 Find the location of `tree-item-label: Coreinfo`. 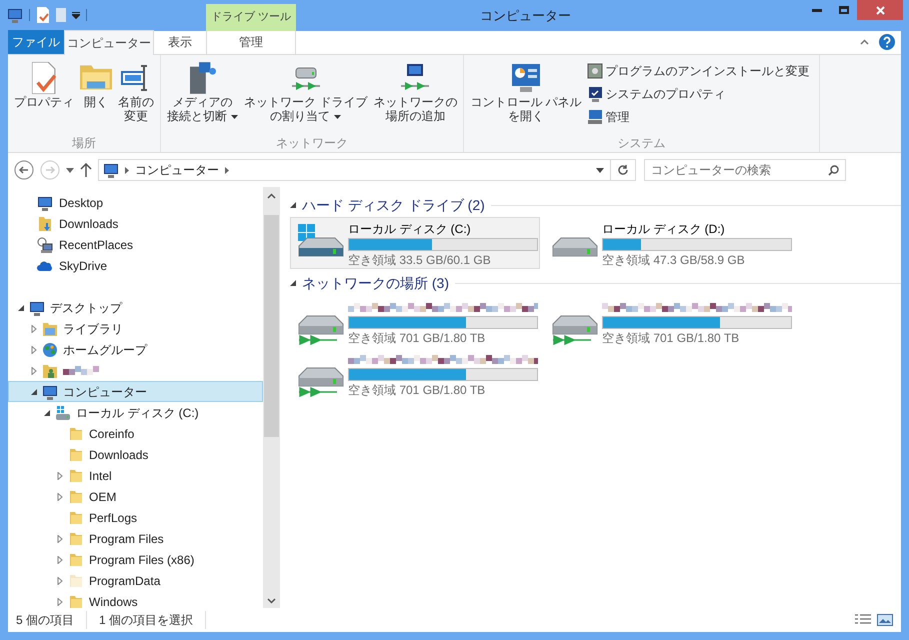

tree-item-label: Coreinfo is located at coordinates (111, 434).